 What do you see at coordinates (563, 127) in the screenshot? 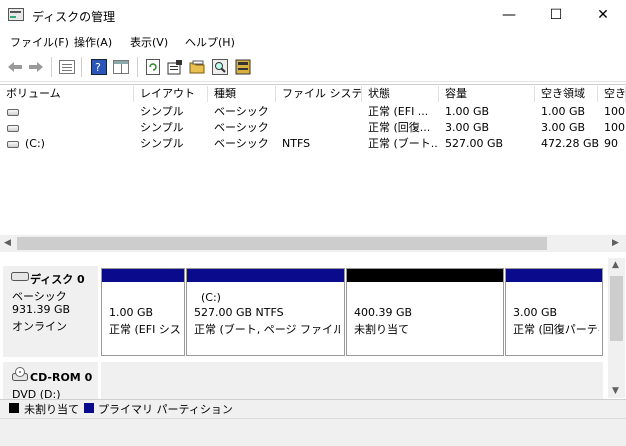
I see `cell-free: 3.00 GB` at bounding box center [563, 127].